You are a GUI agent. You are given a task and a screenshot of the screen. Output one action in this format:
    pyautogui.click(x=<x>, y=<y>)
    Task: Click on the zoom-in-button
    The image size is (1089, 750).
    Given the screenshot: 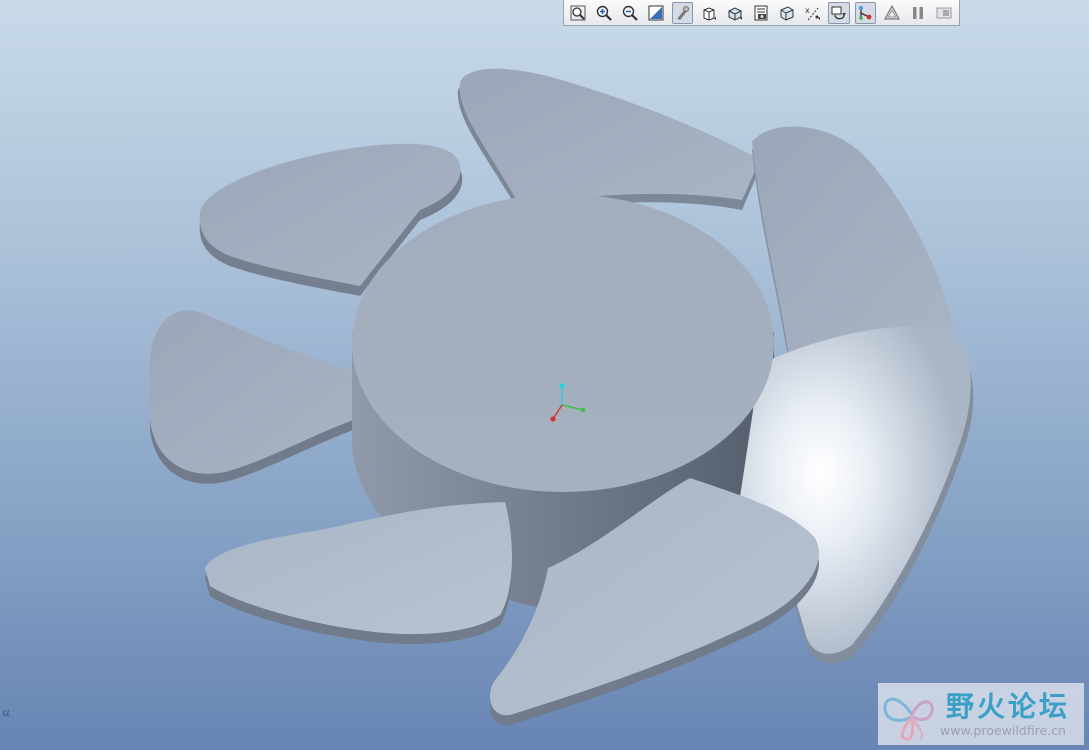 What is the action you would take?
    pyautogui.click(x=604, y=13)
    